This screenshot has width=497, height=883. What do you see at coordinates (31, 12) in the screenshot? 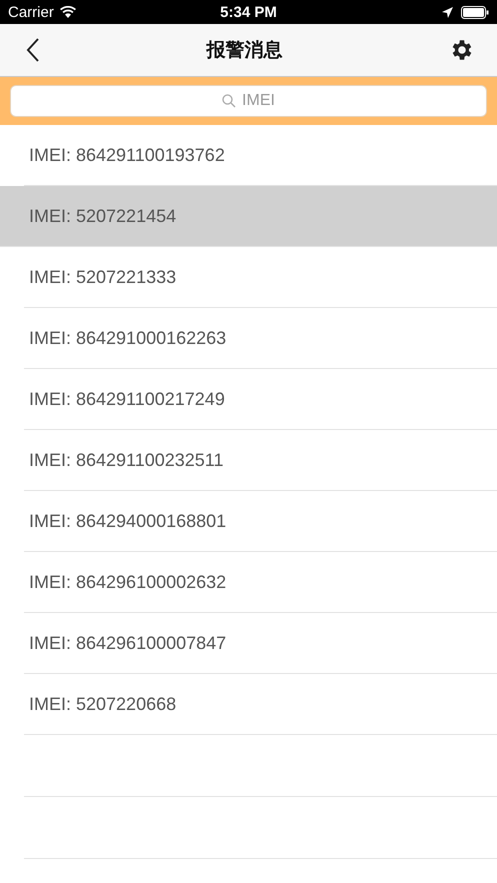
I see `carrier-label: Carrier` at bounding box center [31, 12].